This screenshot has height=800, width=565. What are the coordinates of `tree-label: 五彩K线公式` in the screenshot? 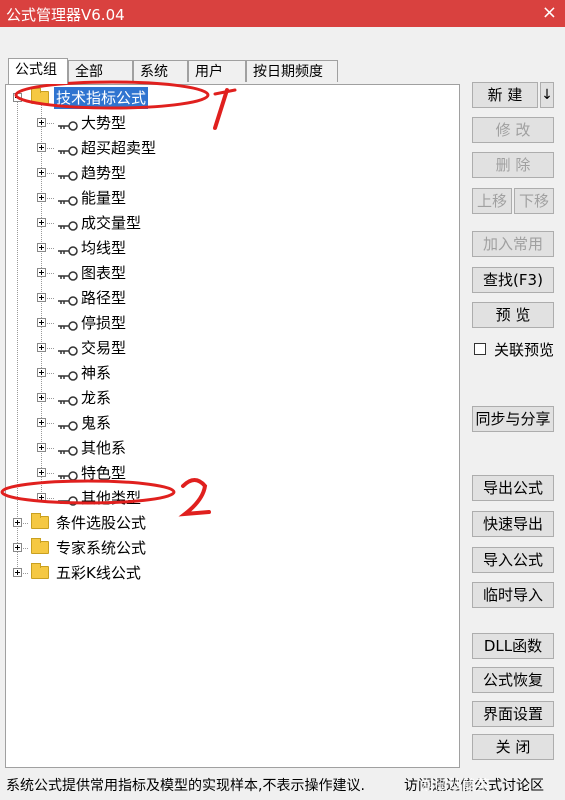 It's located at (98, 573).